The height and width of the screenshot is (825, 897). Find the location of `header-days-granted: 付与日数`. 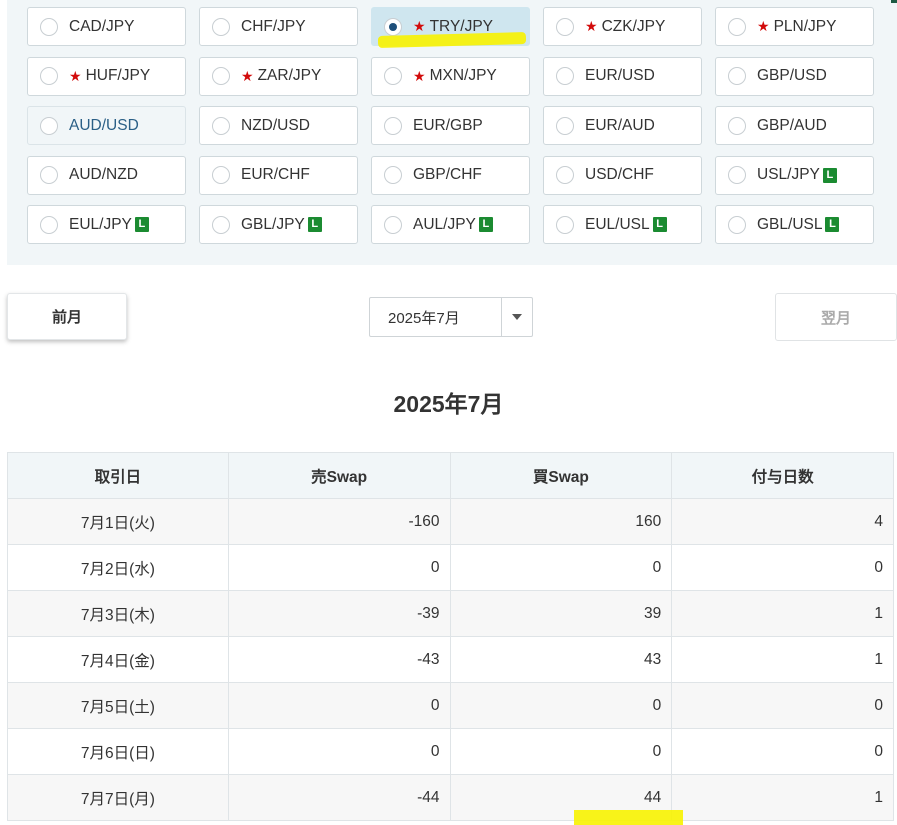

header-days-granted: 付与日数 is located at coordinates (782, 475).